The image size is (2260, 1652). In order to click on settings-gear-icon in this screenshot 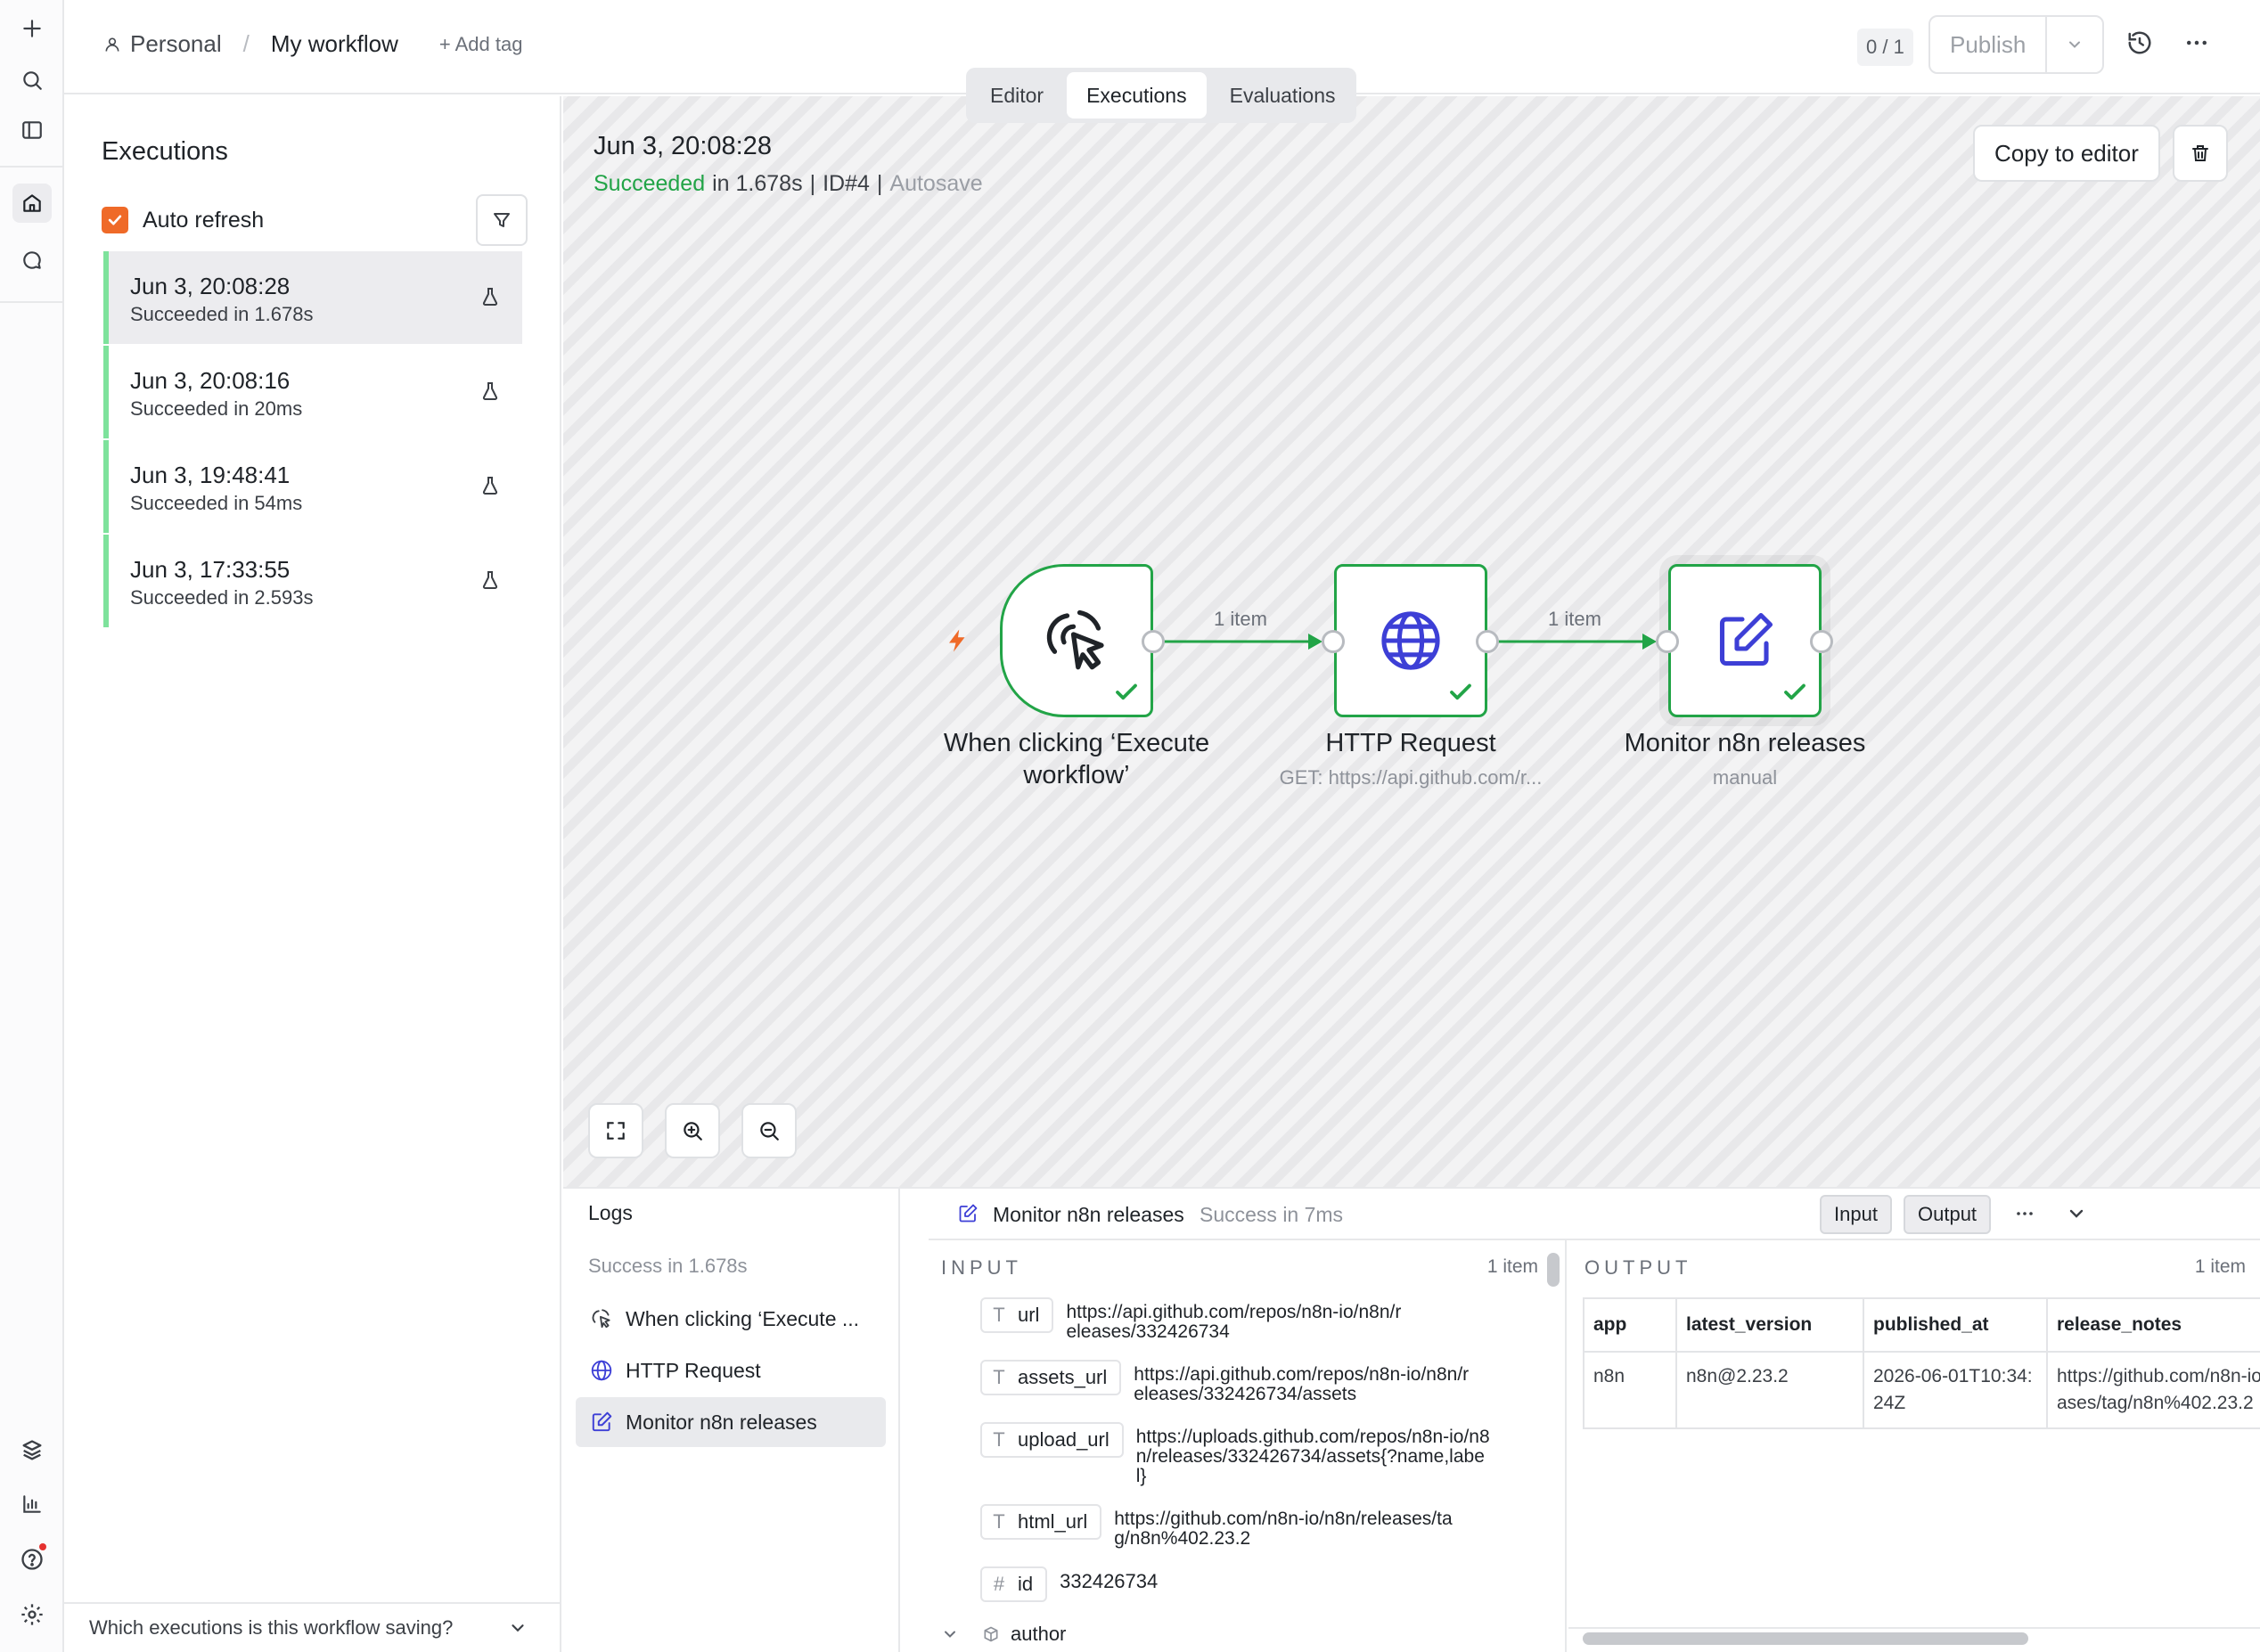, I will do `click(32, 1614)`.